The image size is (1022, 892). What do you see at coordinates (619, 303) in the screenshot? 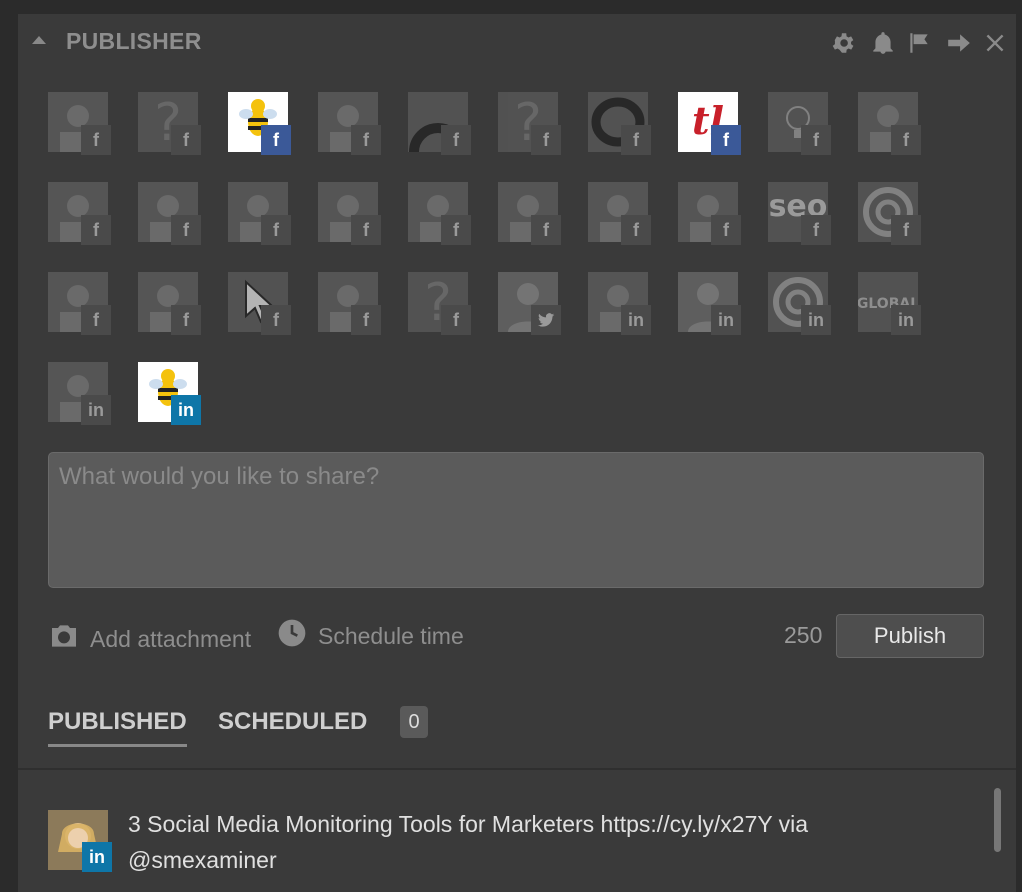
I see `account-linkedin-27: in` at bounding box center [619, 303].